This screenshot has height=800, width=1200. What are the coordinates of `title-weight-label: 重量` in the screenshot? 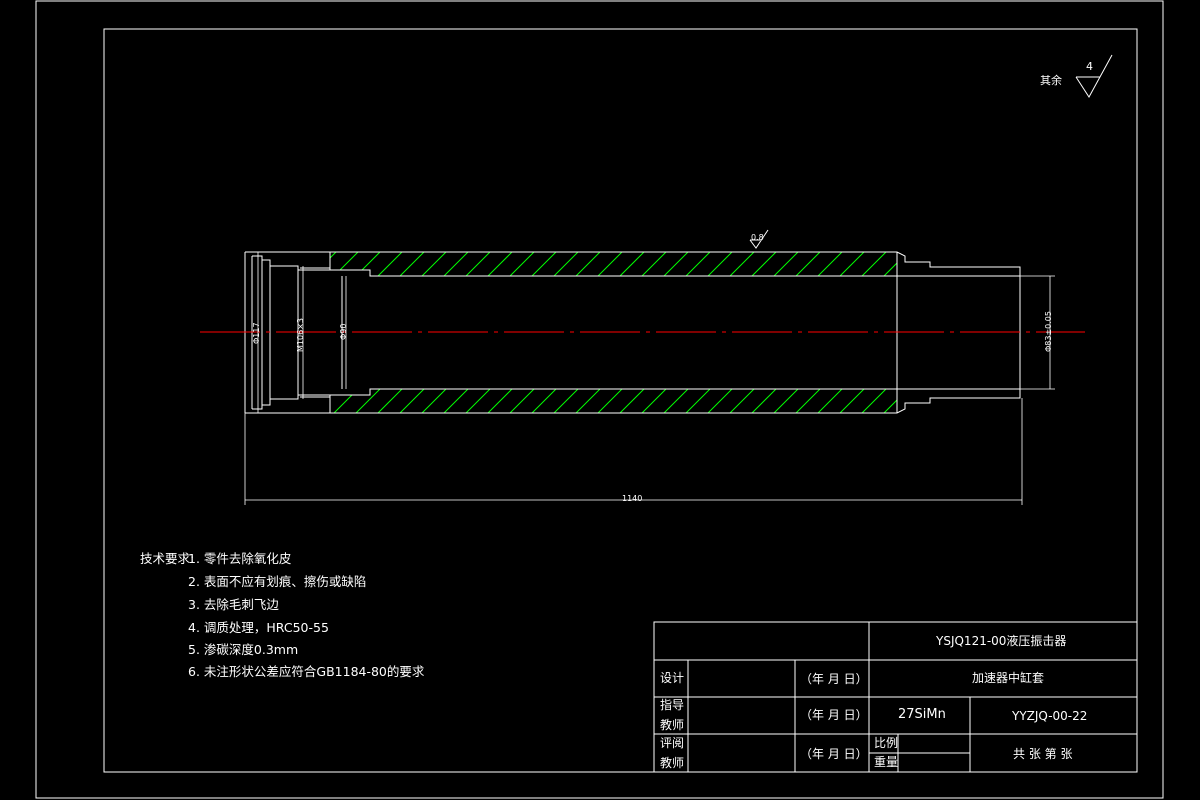 It's located at (886, 762).